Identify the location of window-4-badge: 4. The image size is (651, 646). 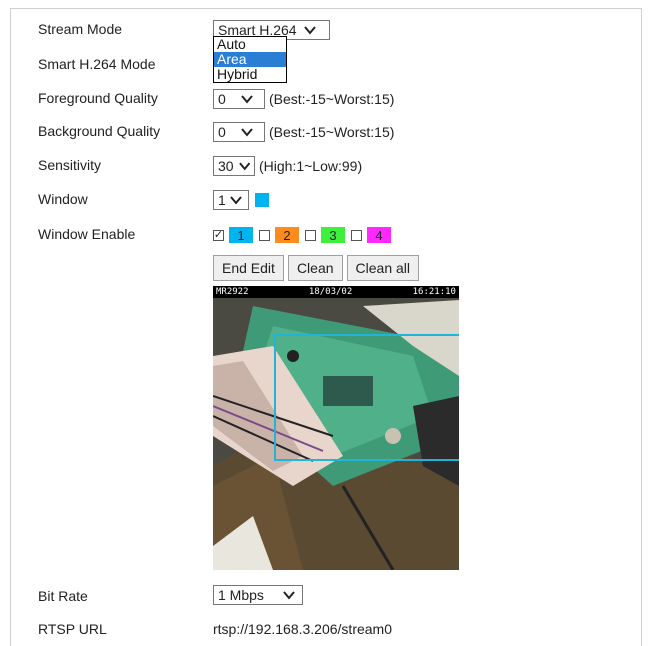
(379, 235).